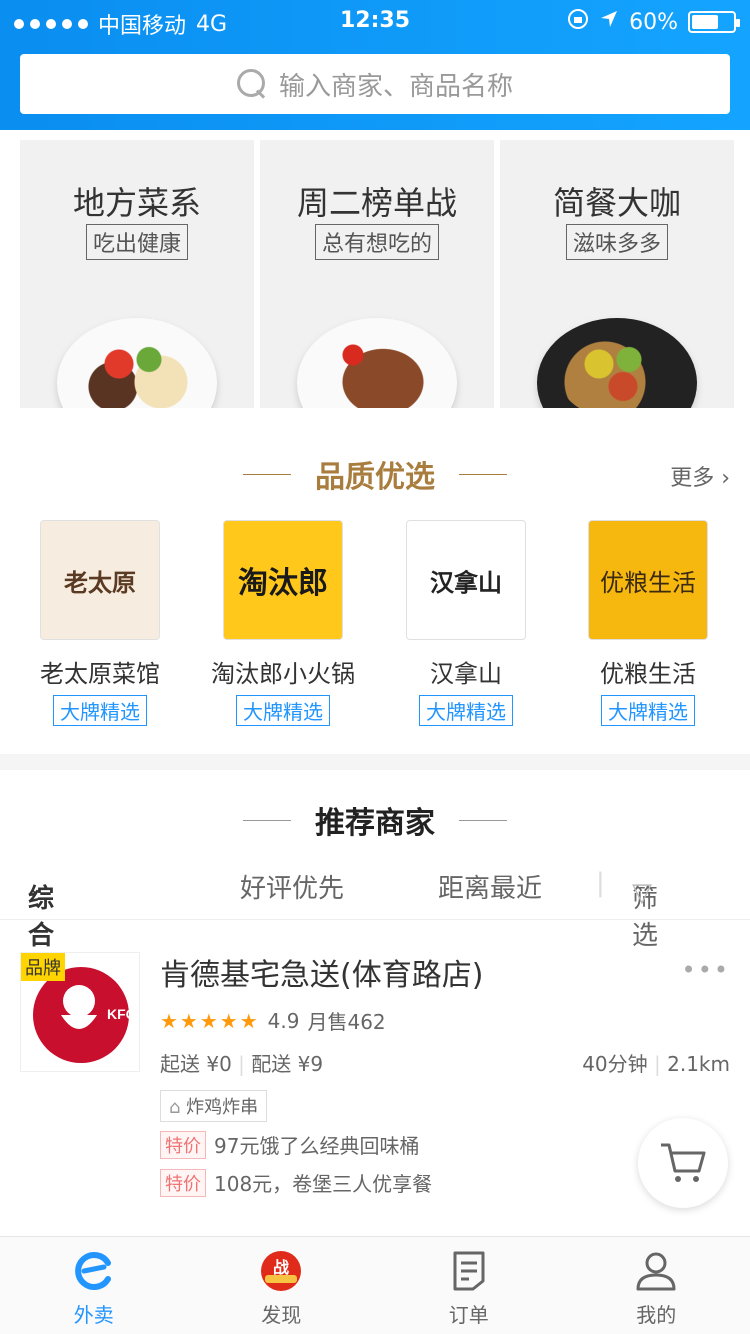 This screenshot has width=750, height=1334. What do you see at coordinates (714, 22) in the screenshot?
I see `battery-icon` at bounding box center [714, 22].